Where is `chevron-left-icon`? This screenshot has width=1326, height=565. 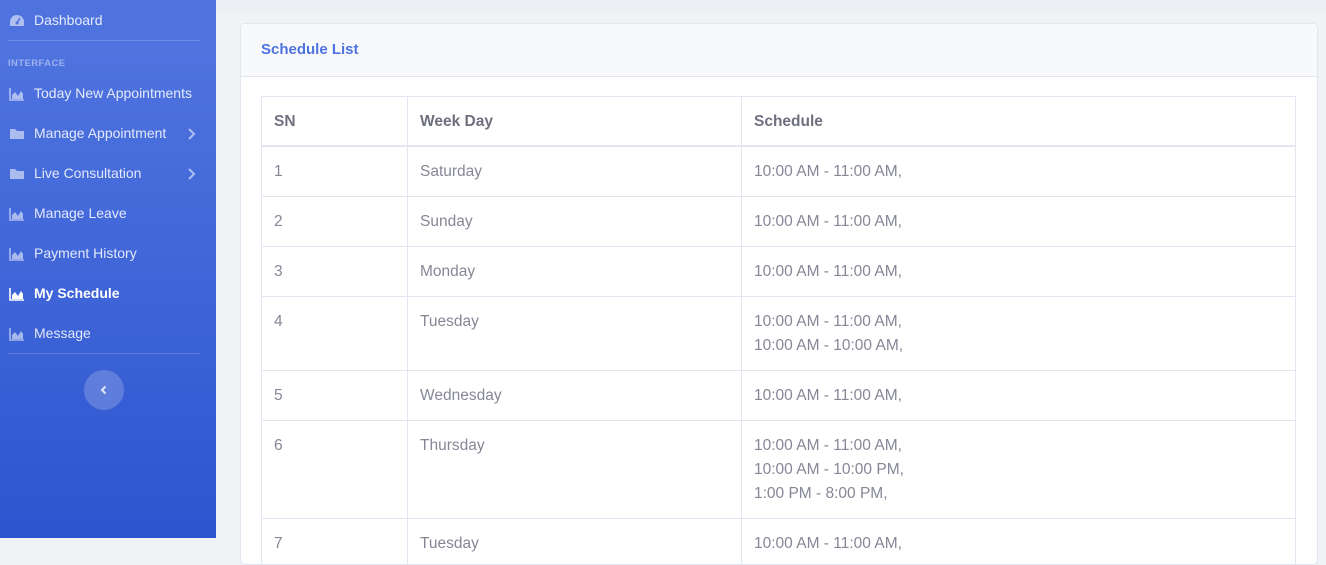 chevron-left-icon is located at coordinates (104, 390).